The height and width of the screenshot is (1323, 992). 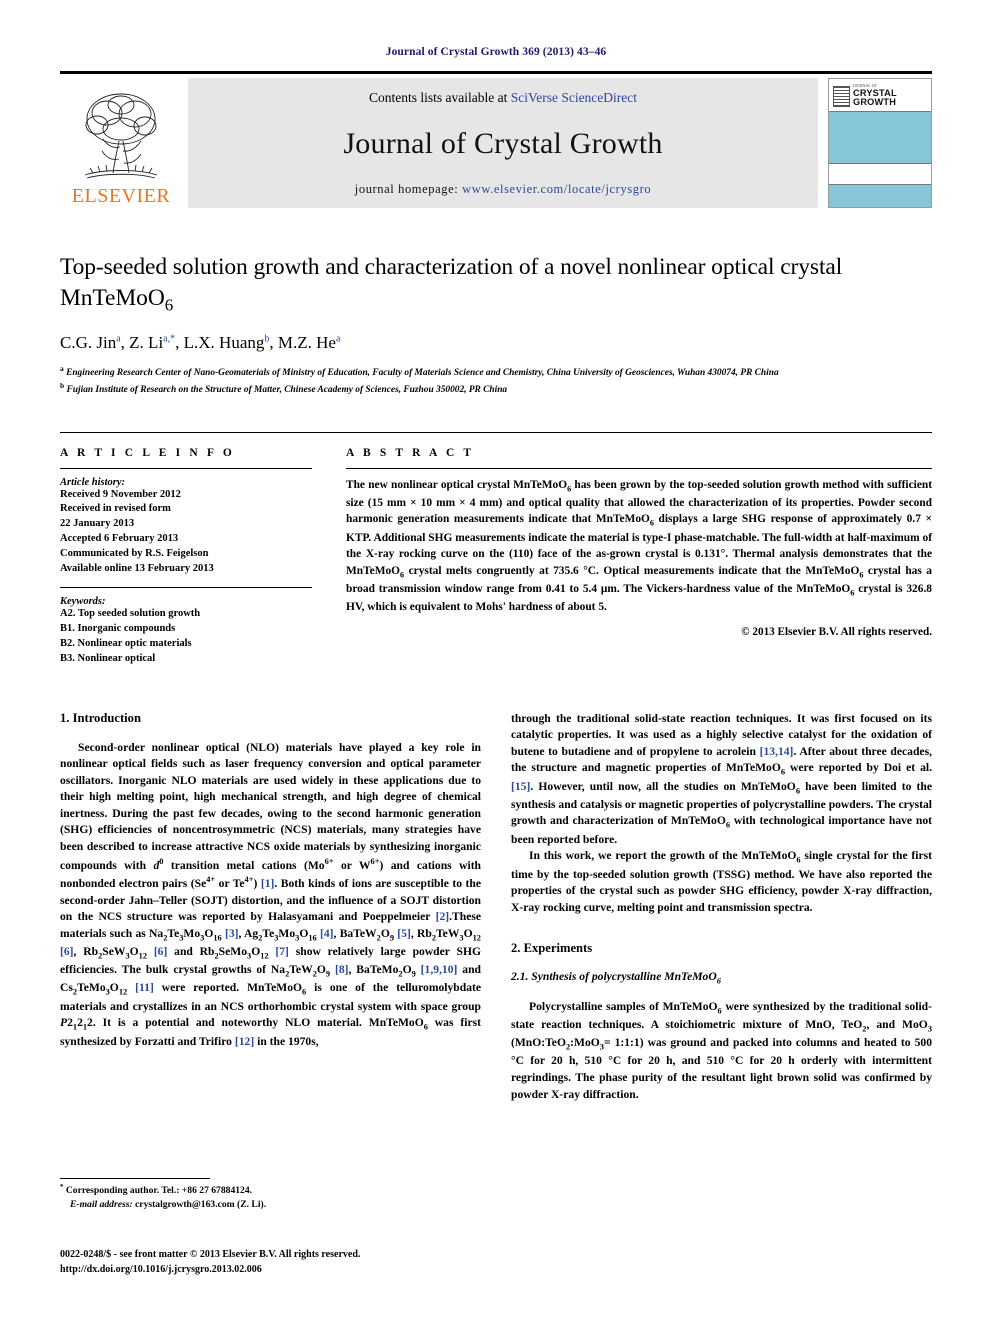 What do you see at coordinates (639, 468) in the screenshot?
I see `abstract-divider` at bounding box center [639, 468].